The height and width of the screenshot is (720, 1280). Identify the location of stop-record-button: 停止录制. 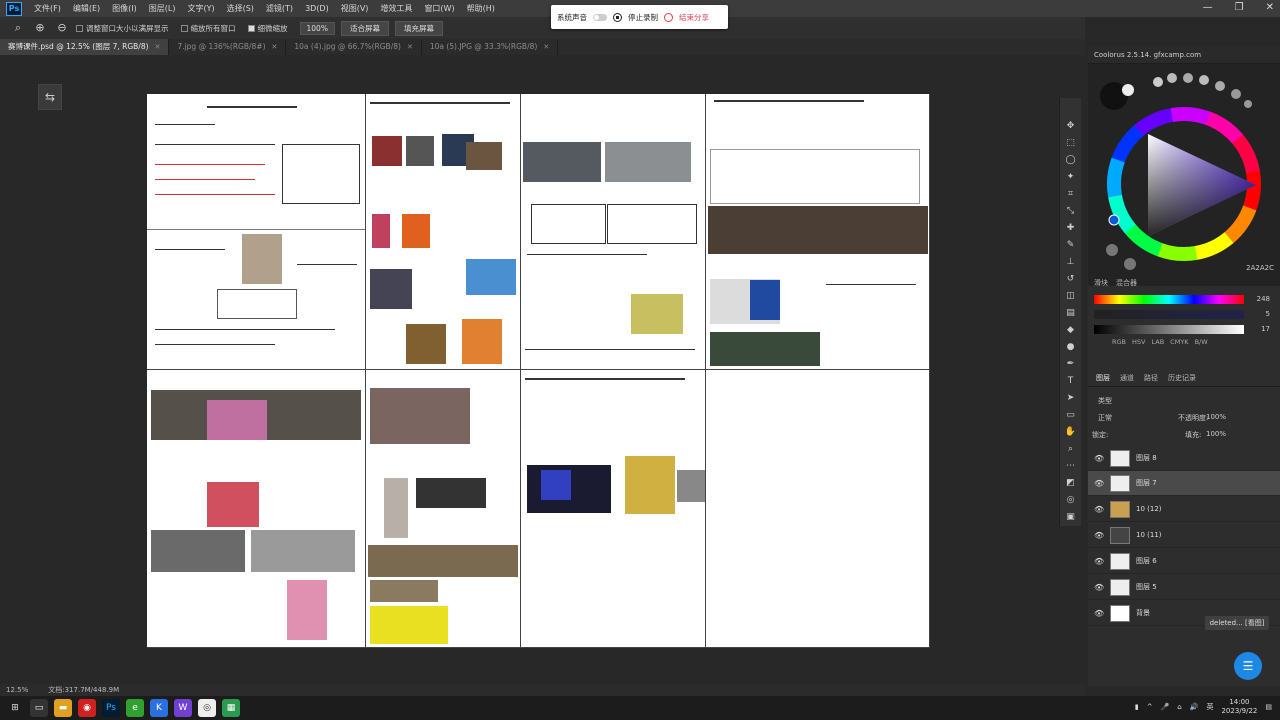
(643, 17).